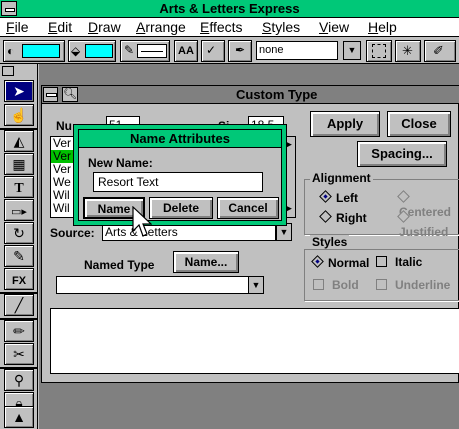  I want to click on fill-color-button: ◐, so click(34, 51).